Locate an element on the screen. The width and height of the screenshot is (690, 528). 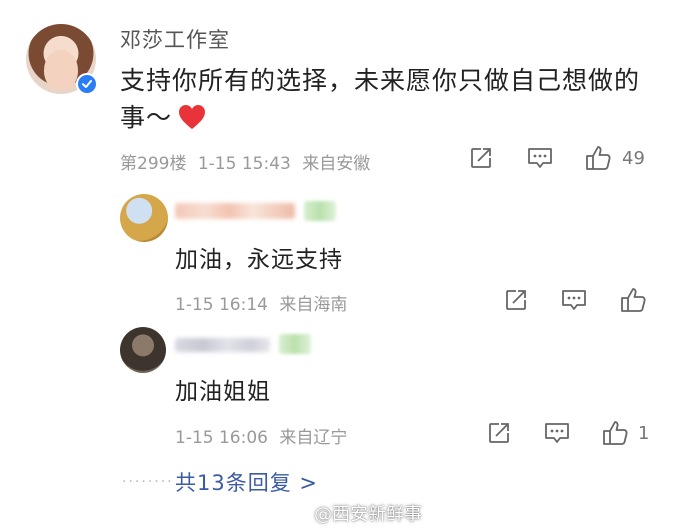
floor-number: 第299楼 is located at coordinates (153, 164).